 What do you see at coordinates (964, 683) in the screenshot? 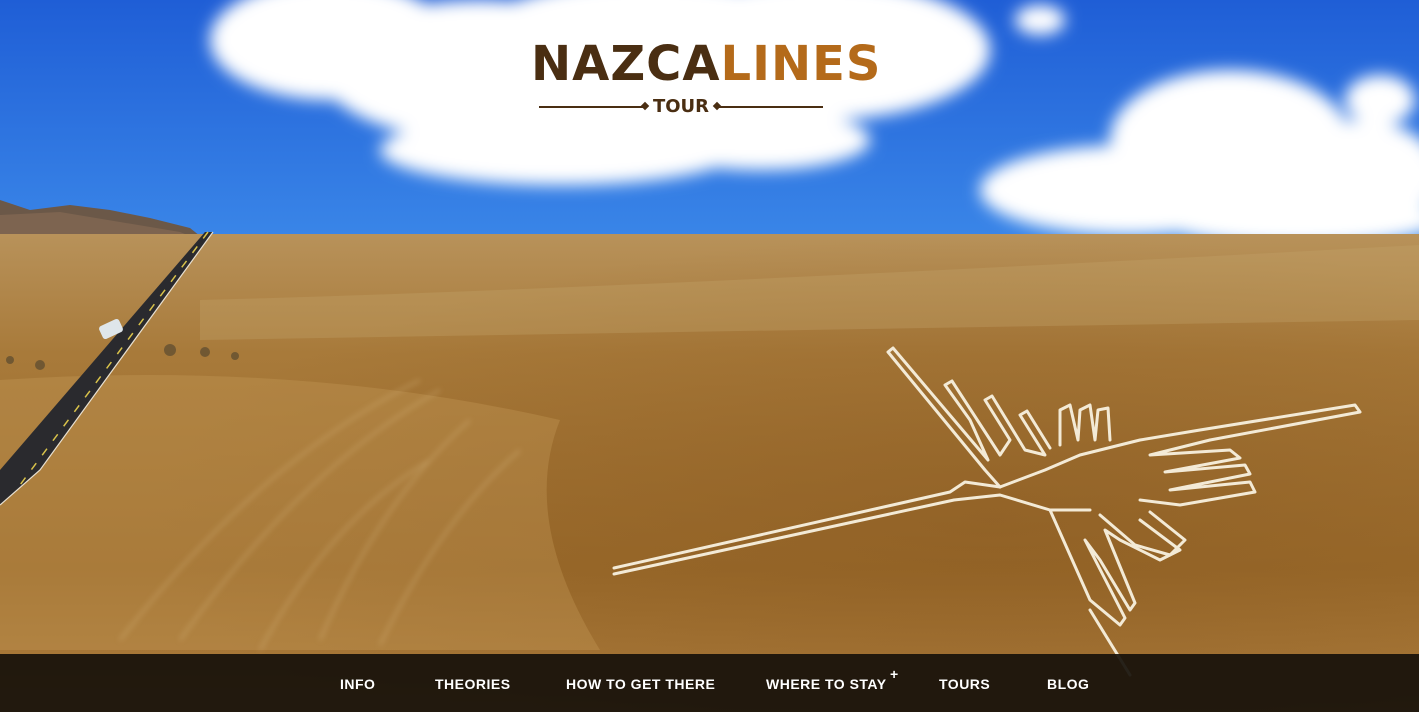
I see `nav-item-tours: TOURS` at bounding box center [964, 683].